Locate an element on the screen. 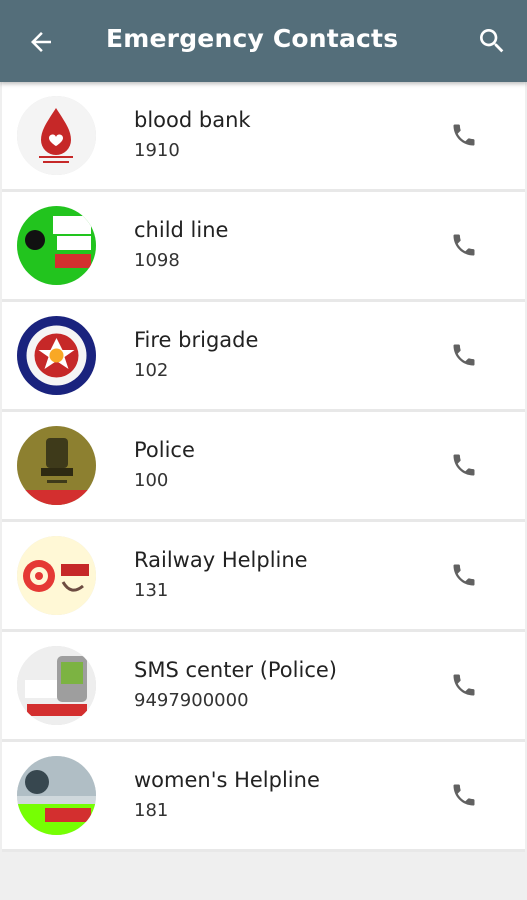 The height and width of the screenshot is (900, 527). contact-number: 9497900000 is located at coordinates (191, 700).